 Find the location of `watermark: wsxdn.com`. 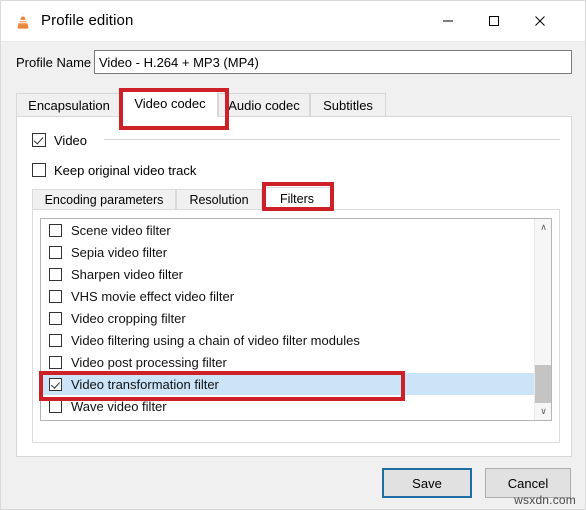

watermark: wsxdn.com is located at coordinates (545, 500).